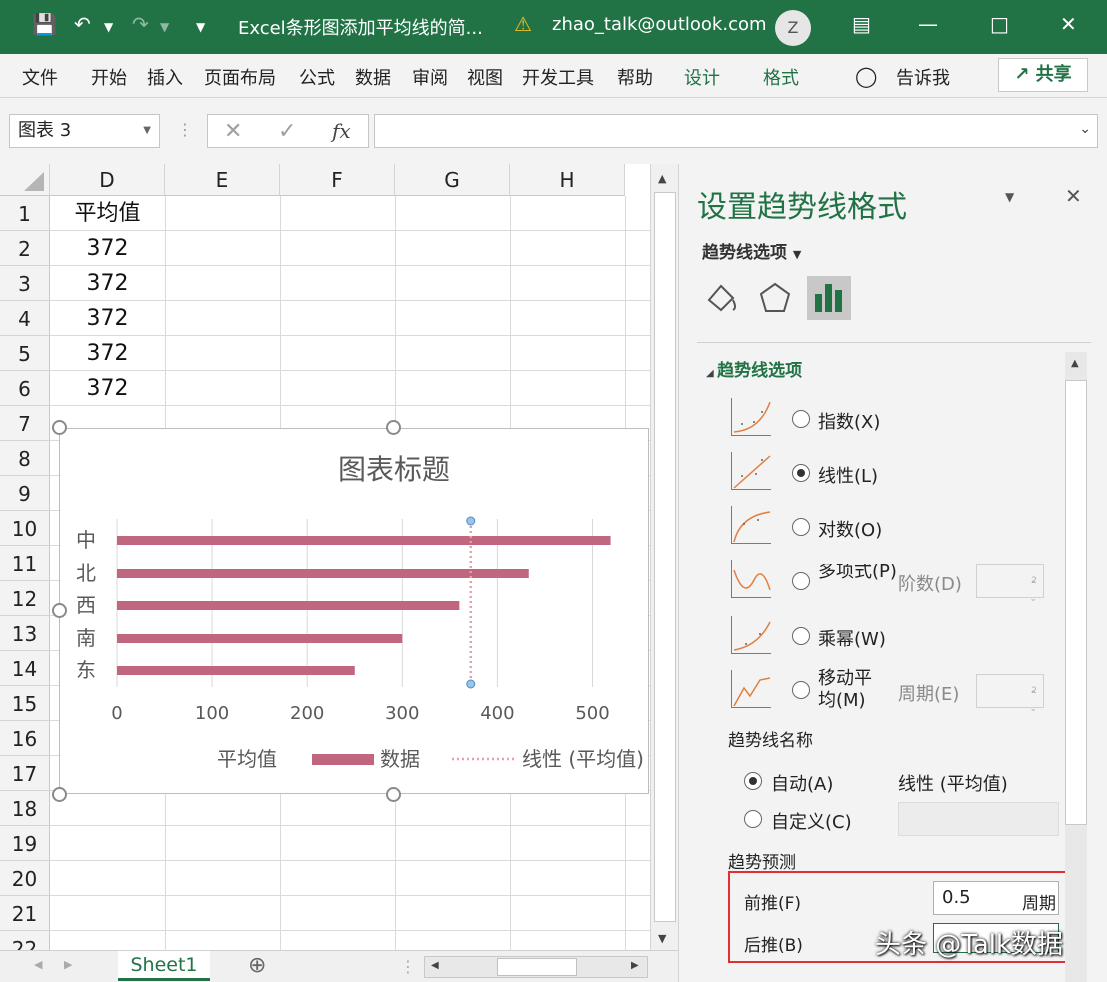 Image resolution: width=1107 pixels, height=982 pixels. What do you see at coordinates (82, 24) in the screenshot?
I see `undo-icon: ↶` at bounding box center [82, 24].